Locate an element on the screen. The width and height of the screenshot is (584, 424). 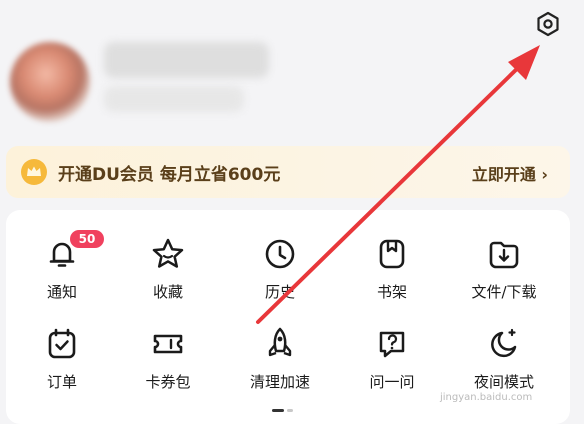
vip-open-button: 立即开通 › is located at coordinates (510, 173).